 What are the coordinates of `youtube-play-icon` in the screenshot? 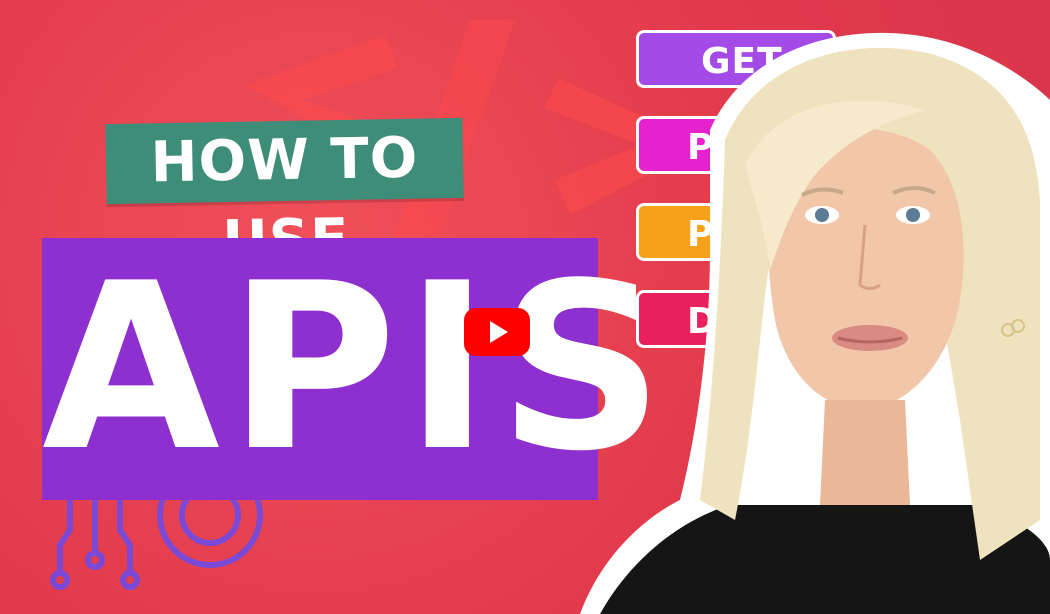 It's located at (497, 332).